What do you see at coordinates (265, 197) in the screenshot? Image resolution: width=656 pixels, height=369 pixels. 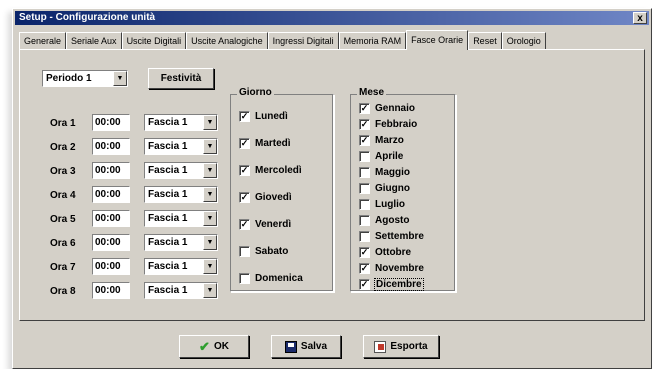 I see `day-checkbox: ✓ Giovedì` at bounding box center [265, 197].